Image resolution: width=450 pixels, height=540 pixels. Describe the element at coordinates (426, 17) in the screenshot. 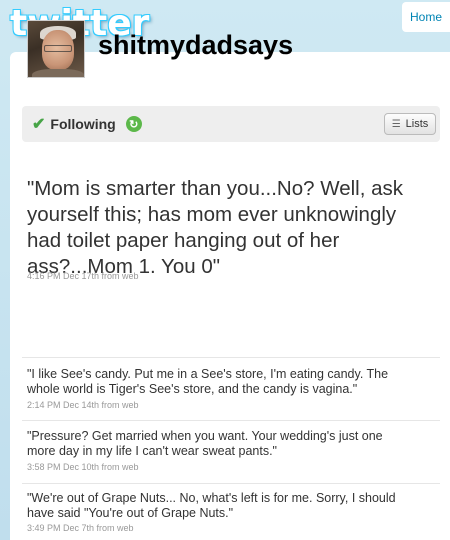

I see `home-link: Home` at that location.